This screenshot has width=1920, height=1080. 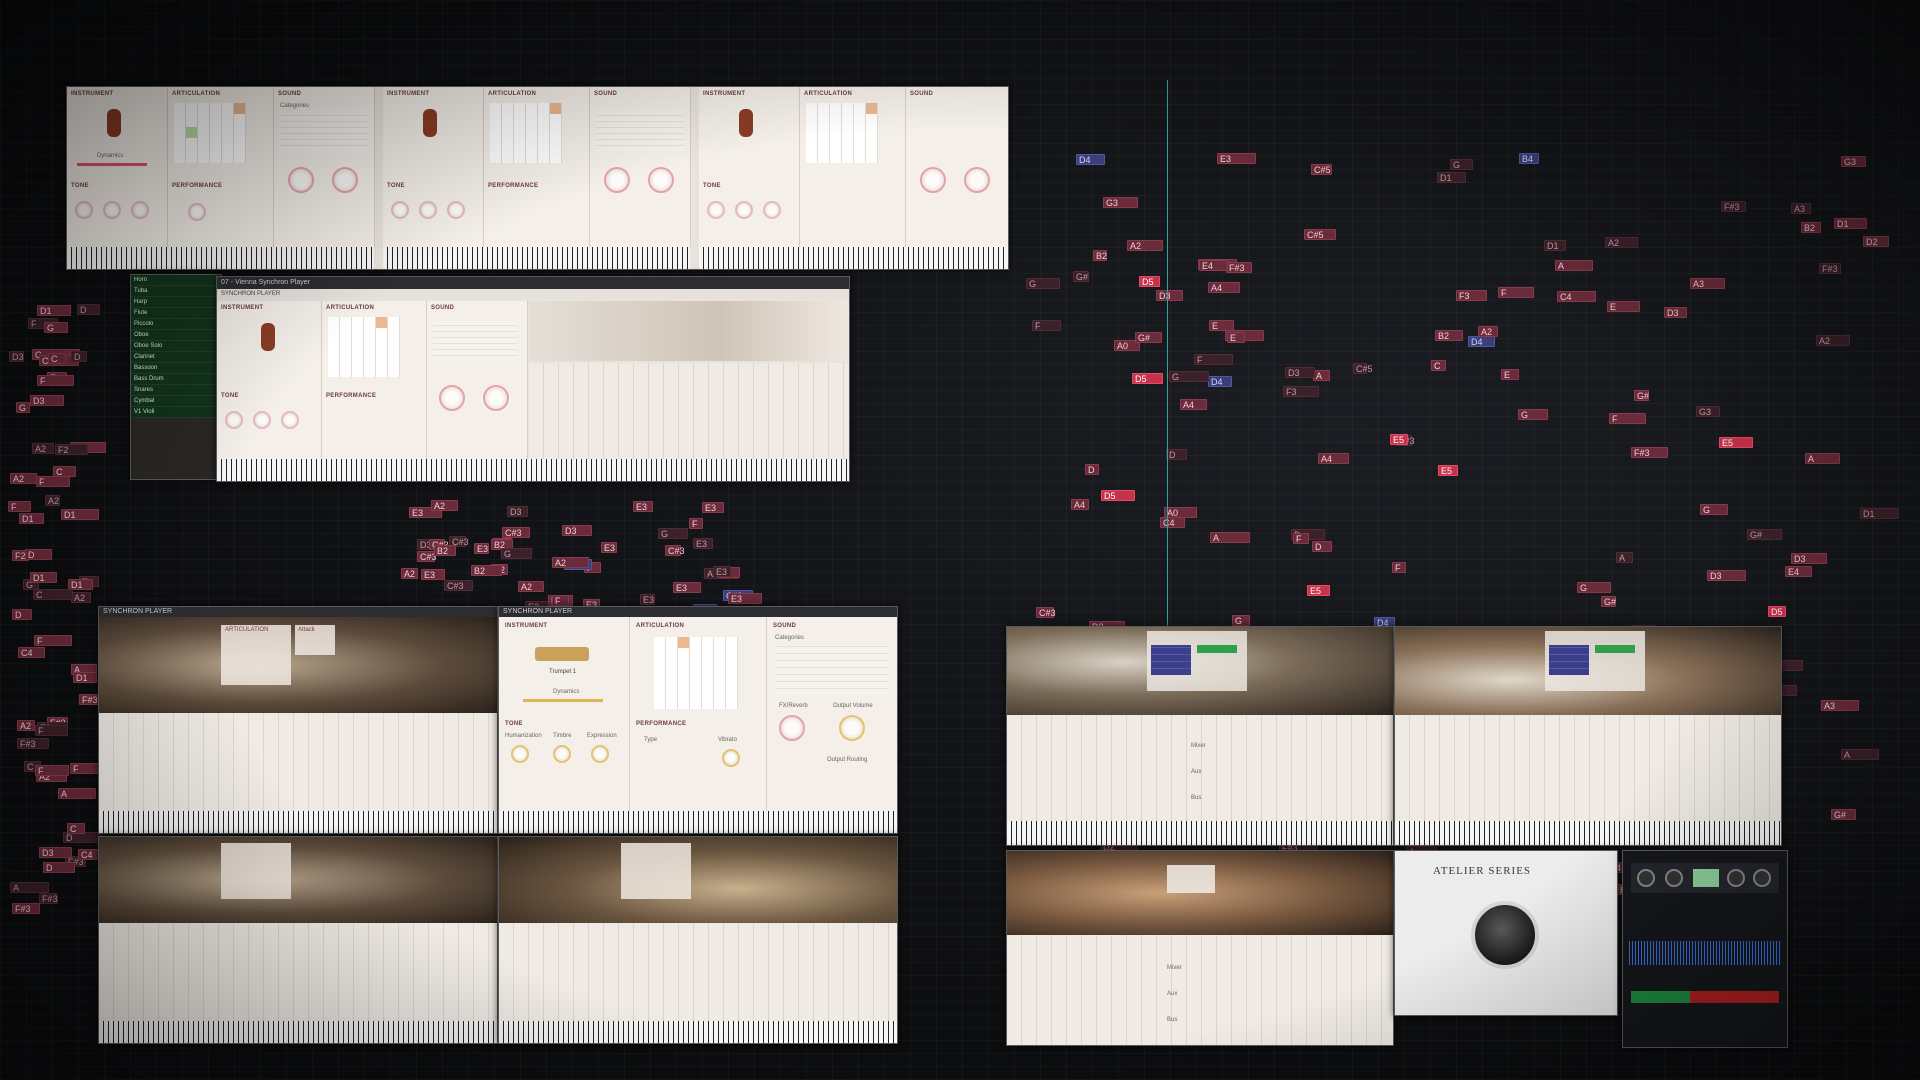 I want to click on articulation-selected-cell, so click(x=381, y=322).